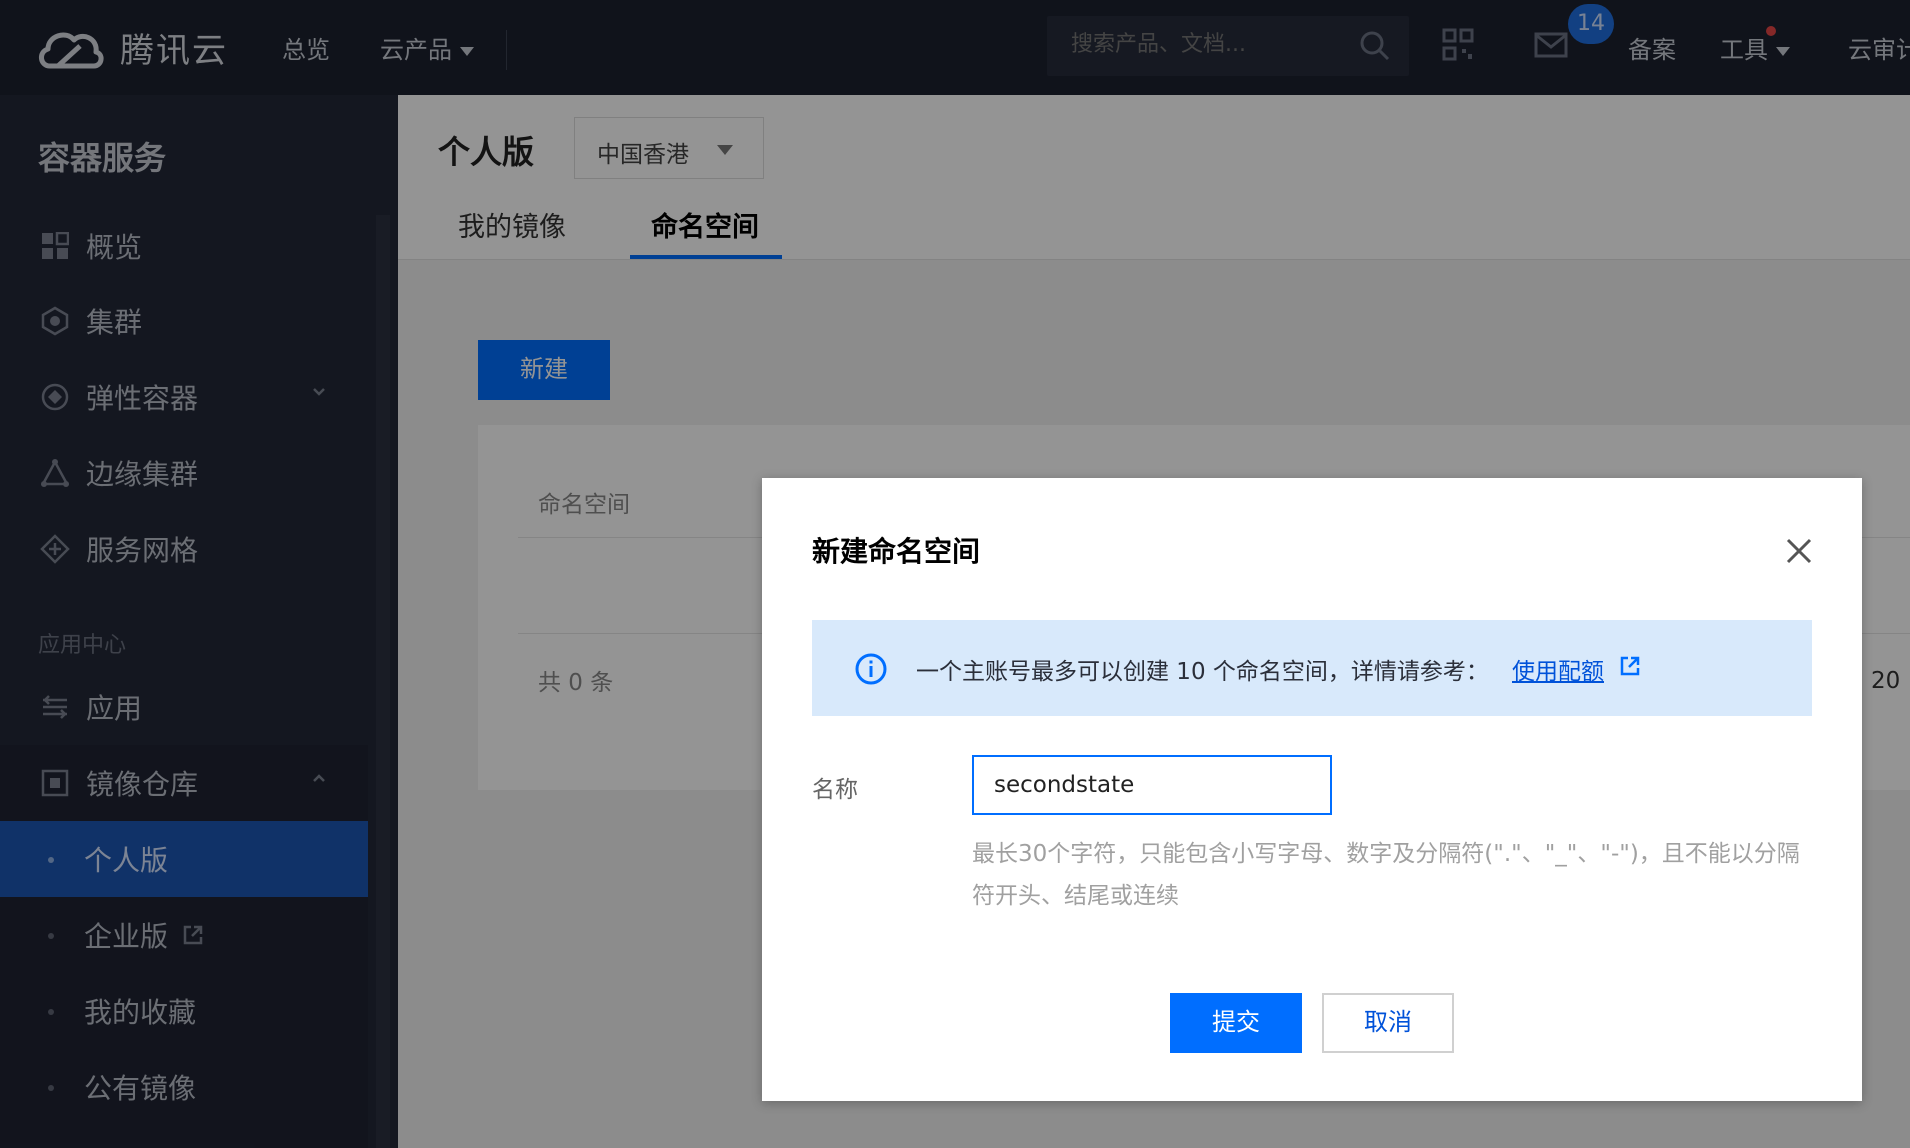 Image resolution: width=1910 pixels, height=1148 pixels. What do you see at coordinates (1630, 666) in the screenshot?
I see `external-link-icon` at bounding box center [1630, 666].